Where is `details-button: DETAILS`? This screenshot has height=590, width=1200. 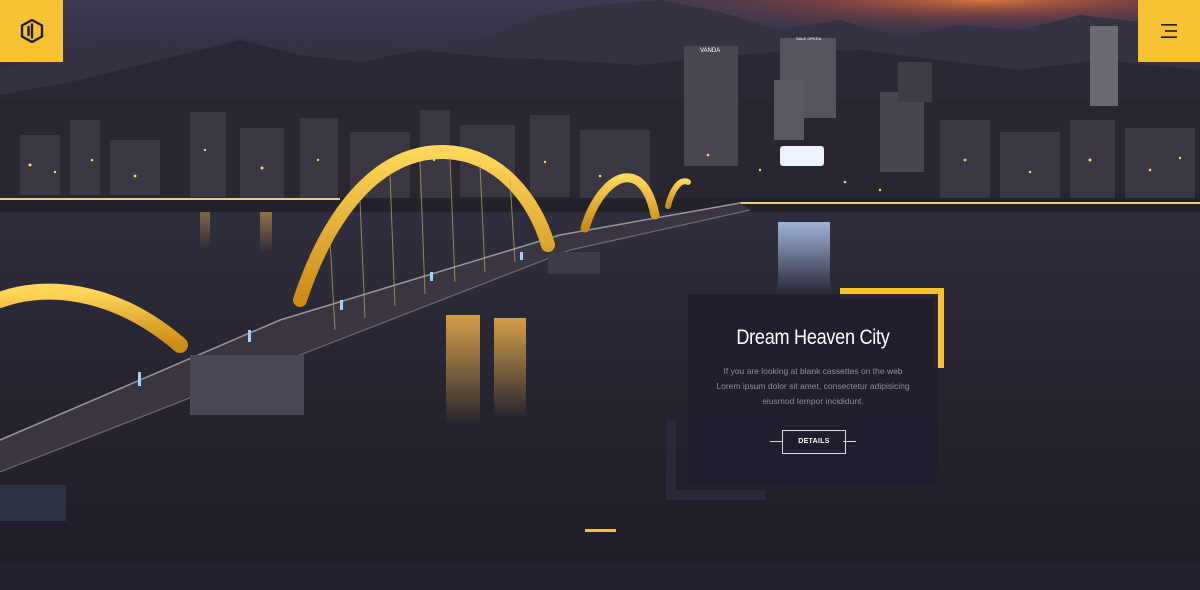
details-button: DETAILS is located at coordinates (814, 442).